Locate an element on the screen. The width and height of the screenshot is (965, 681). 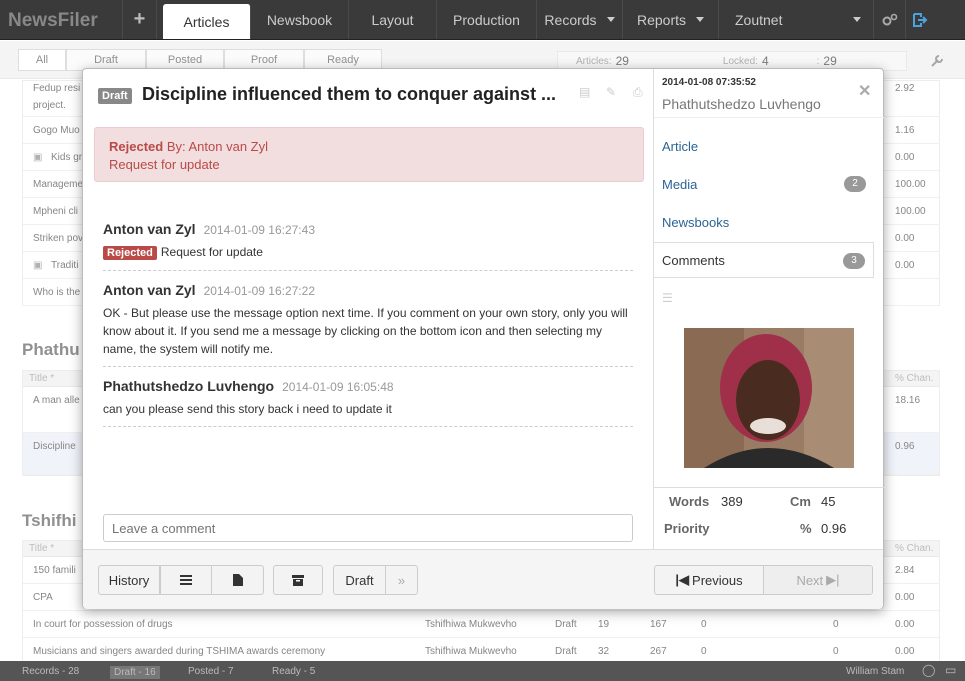
tab-reports: Reports is located at coordinates (671, 19).